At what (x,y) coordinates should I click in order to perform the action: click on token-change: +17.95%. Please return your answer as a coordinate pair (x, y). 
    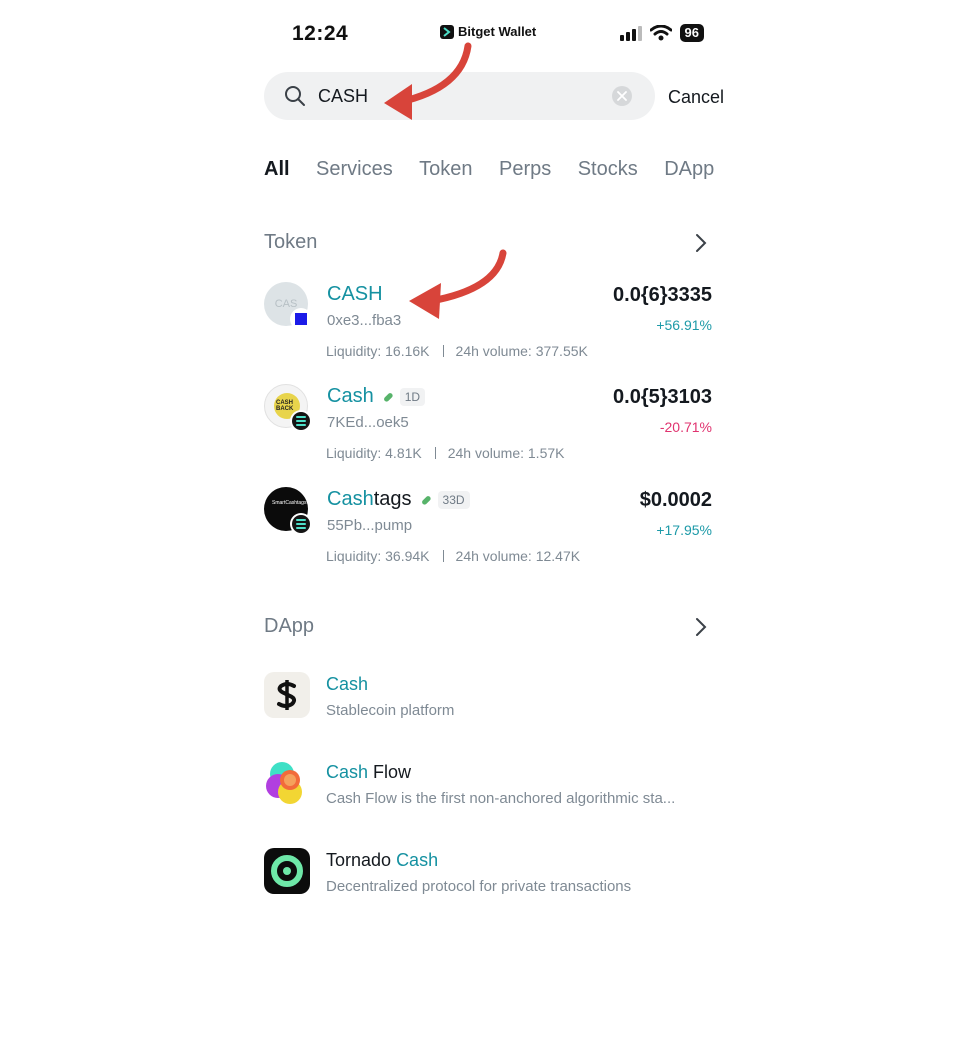
    Looking at the image, I should click on (684, 530).